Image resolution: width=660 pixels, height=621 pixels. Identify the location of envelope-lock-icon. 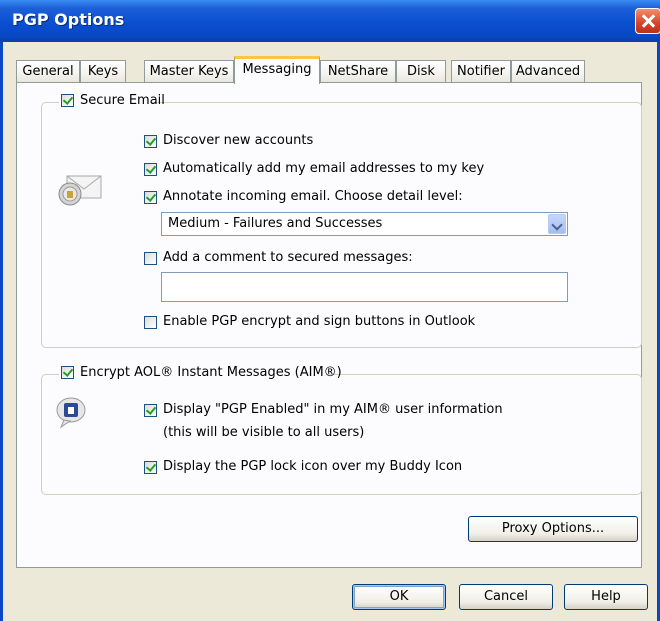
(80, 190).